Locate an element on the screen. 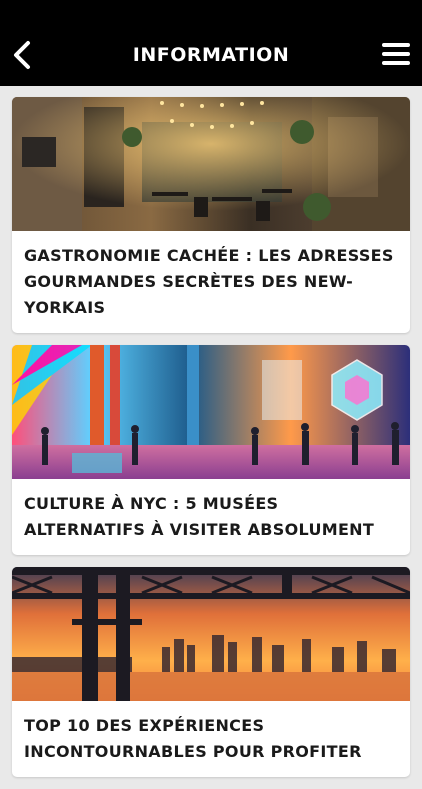 The height and width of the screenshot is (789, 422). hamburger-menu-icon is located at coordinates (396, 54).